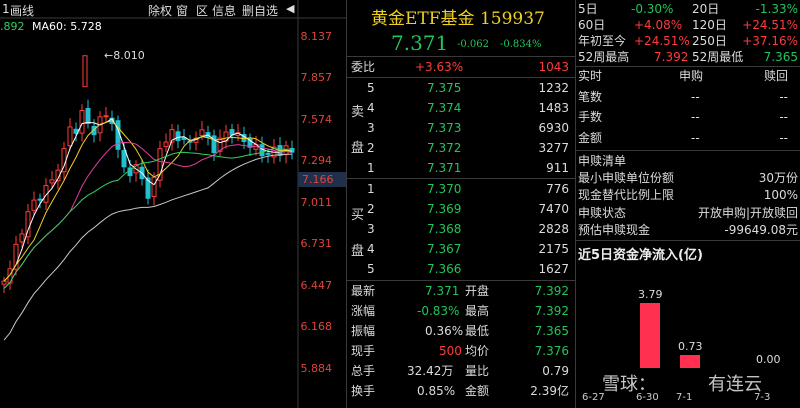  I want to click on stat-label: 现手, so click(363, 351).